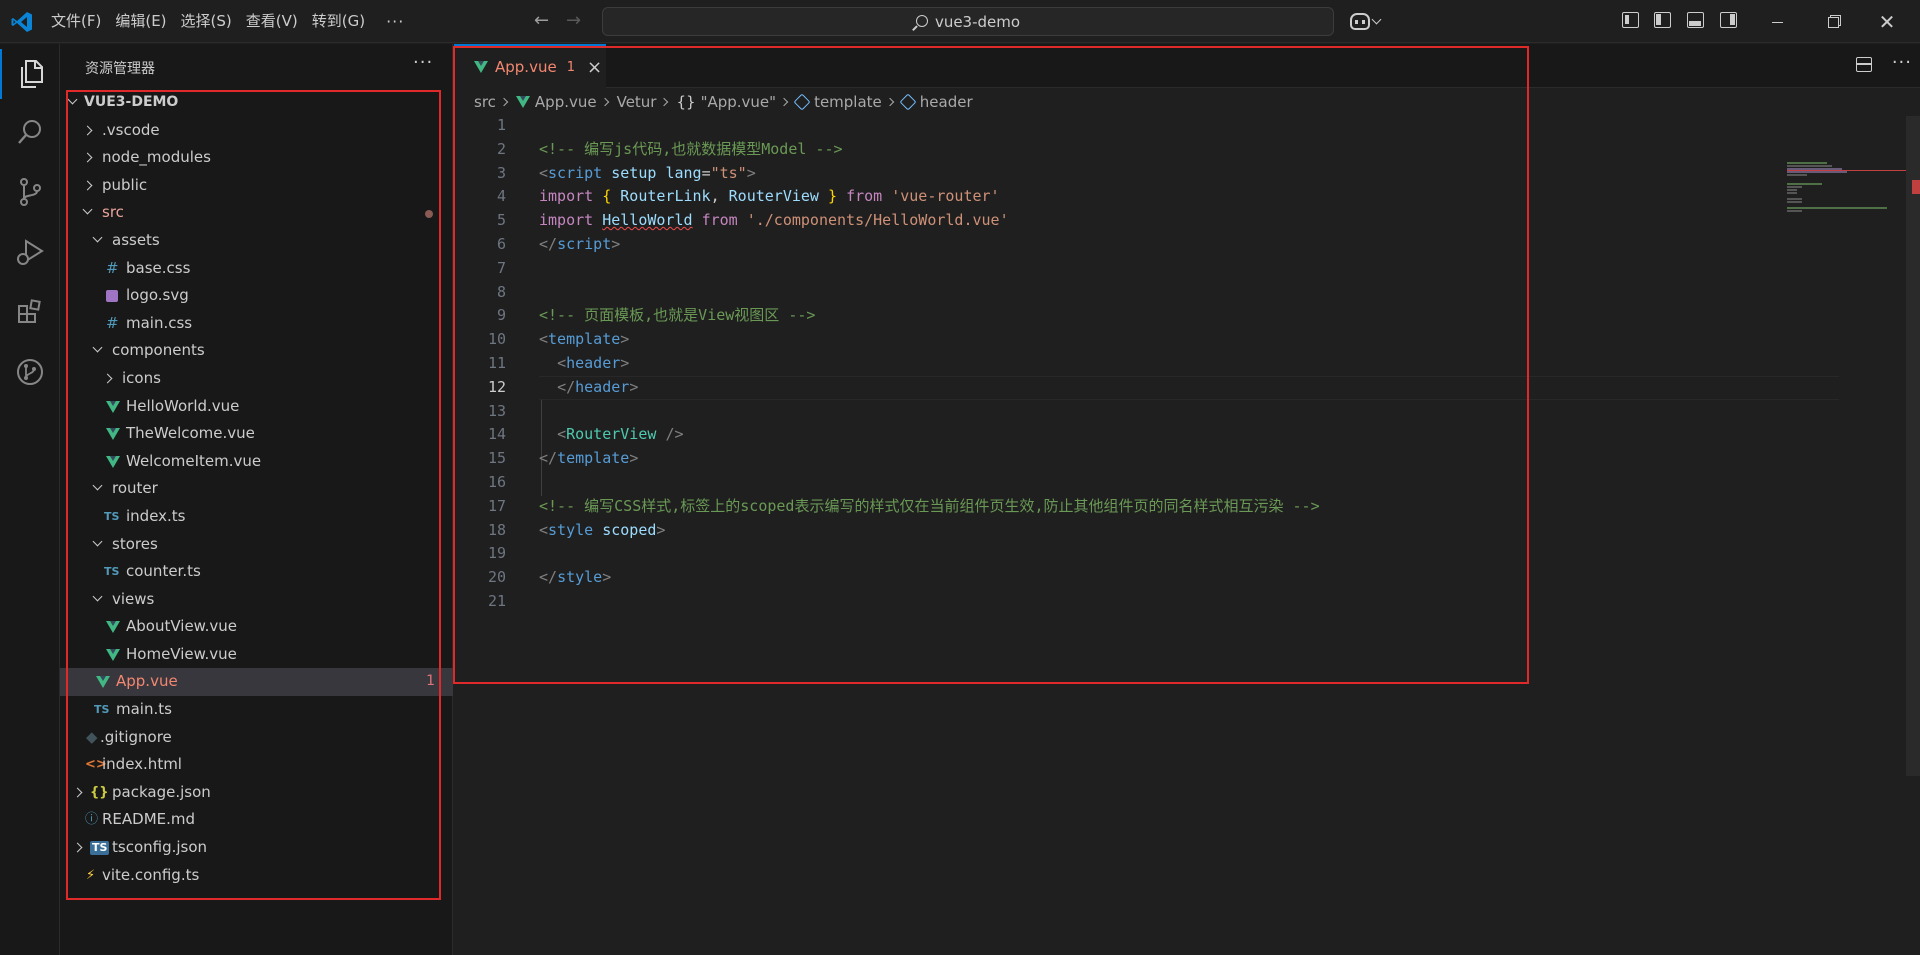  What do you see at coordinates (256, 186) in the screenshot?
I see `tree-item-public: public` at bounding box center [256, 186].